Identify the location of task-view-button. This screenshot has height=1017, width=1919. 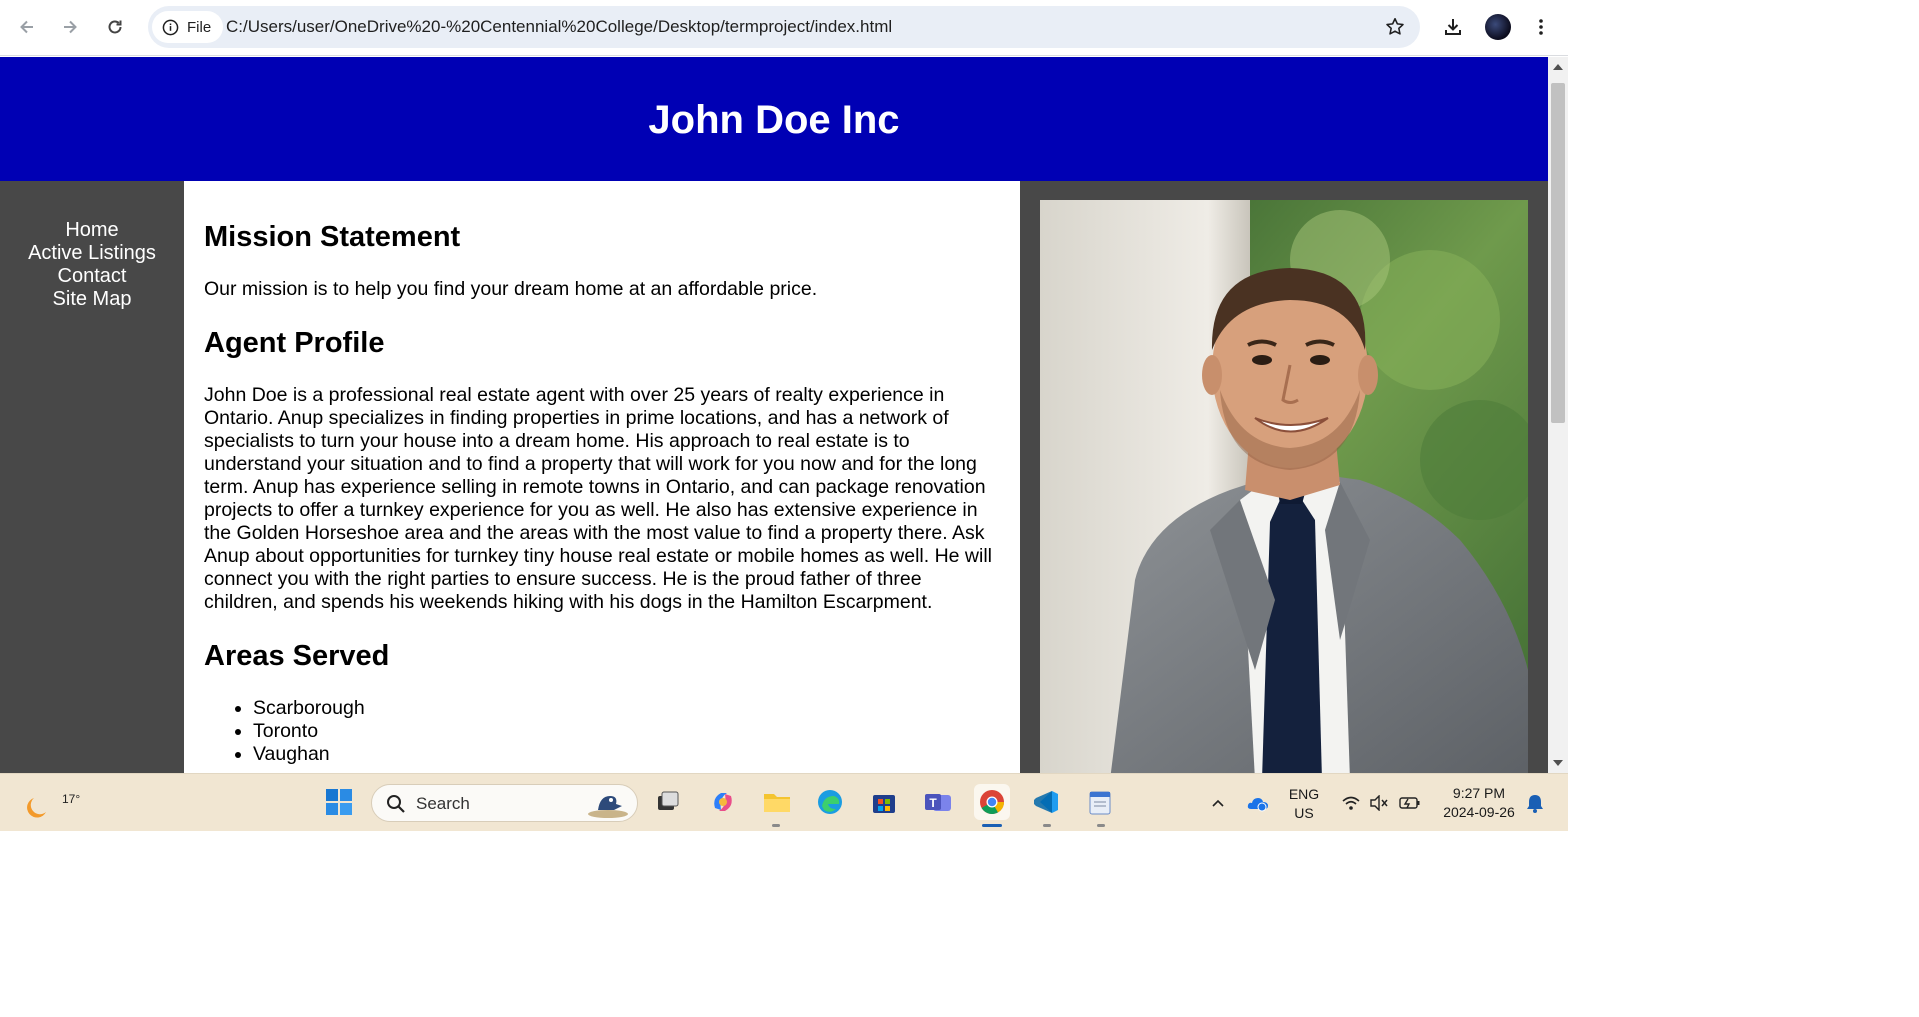
(668, 802).